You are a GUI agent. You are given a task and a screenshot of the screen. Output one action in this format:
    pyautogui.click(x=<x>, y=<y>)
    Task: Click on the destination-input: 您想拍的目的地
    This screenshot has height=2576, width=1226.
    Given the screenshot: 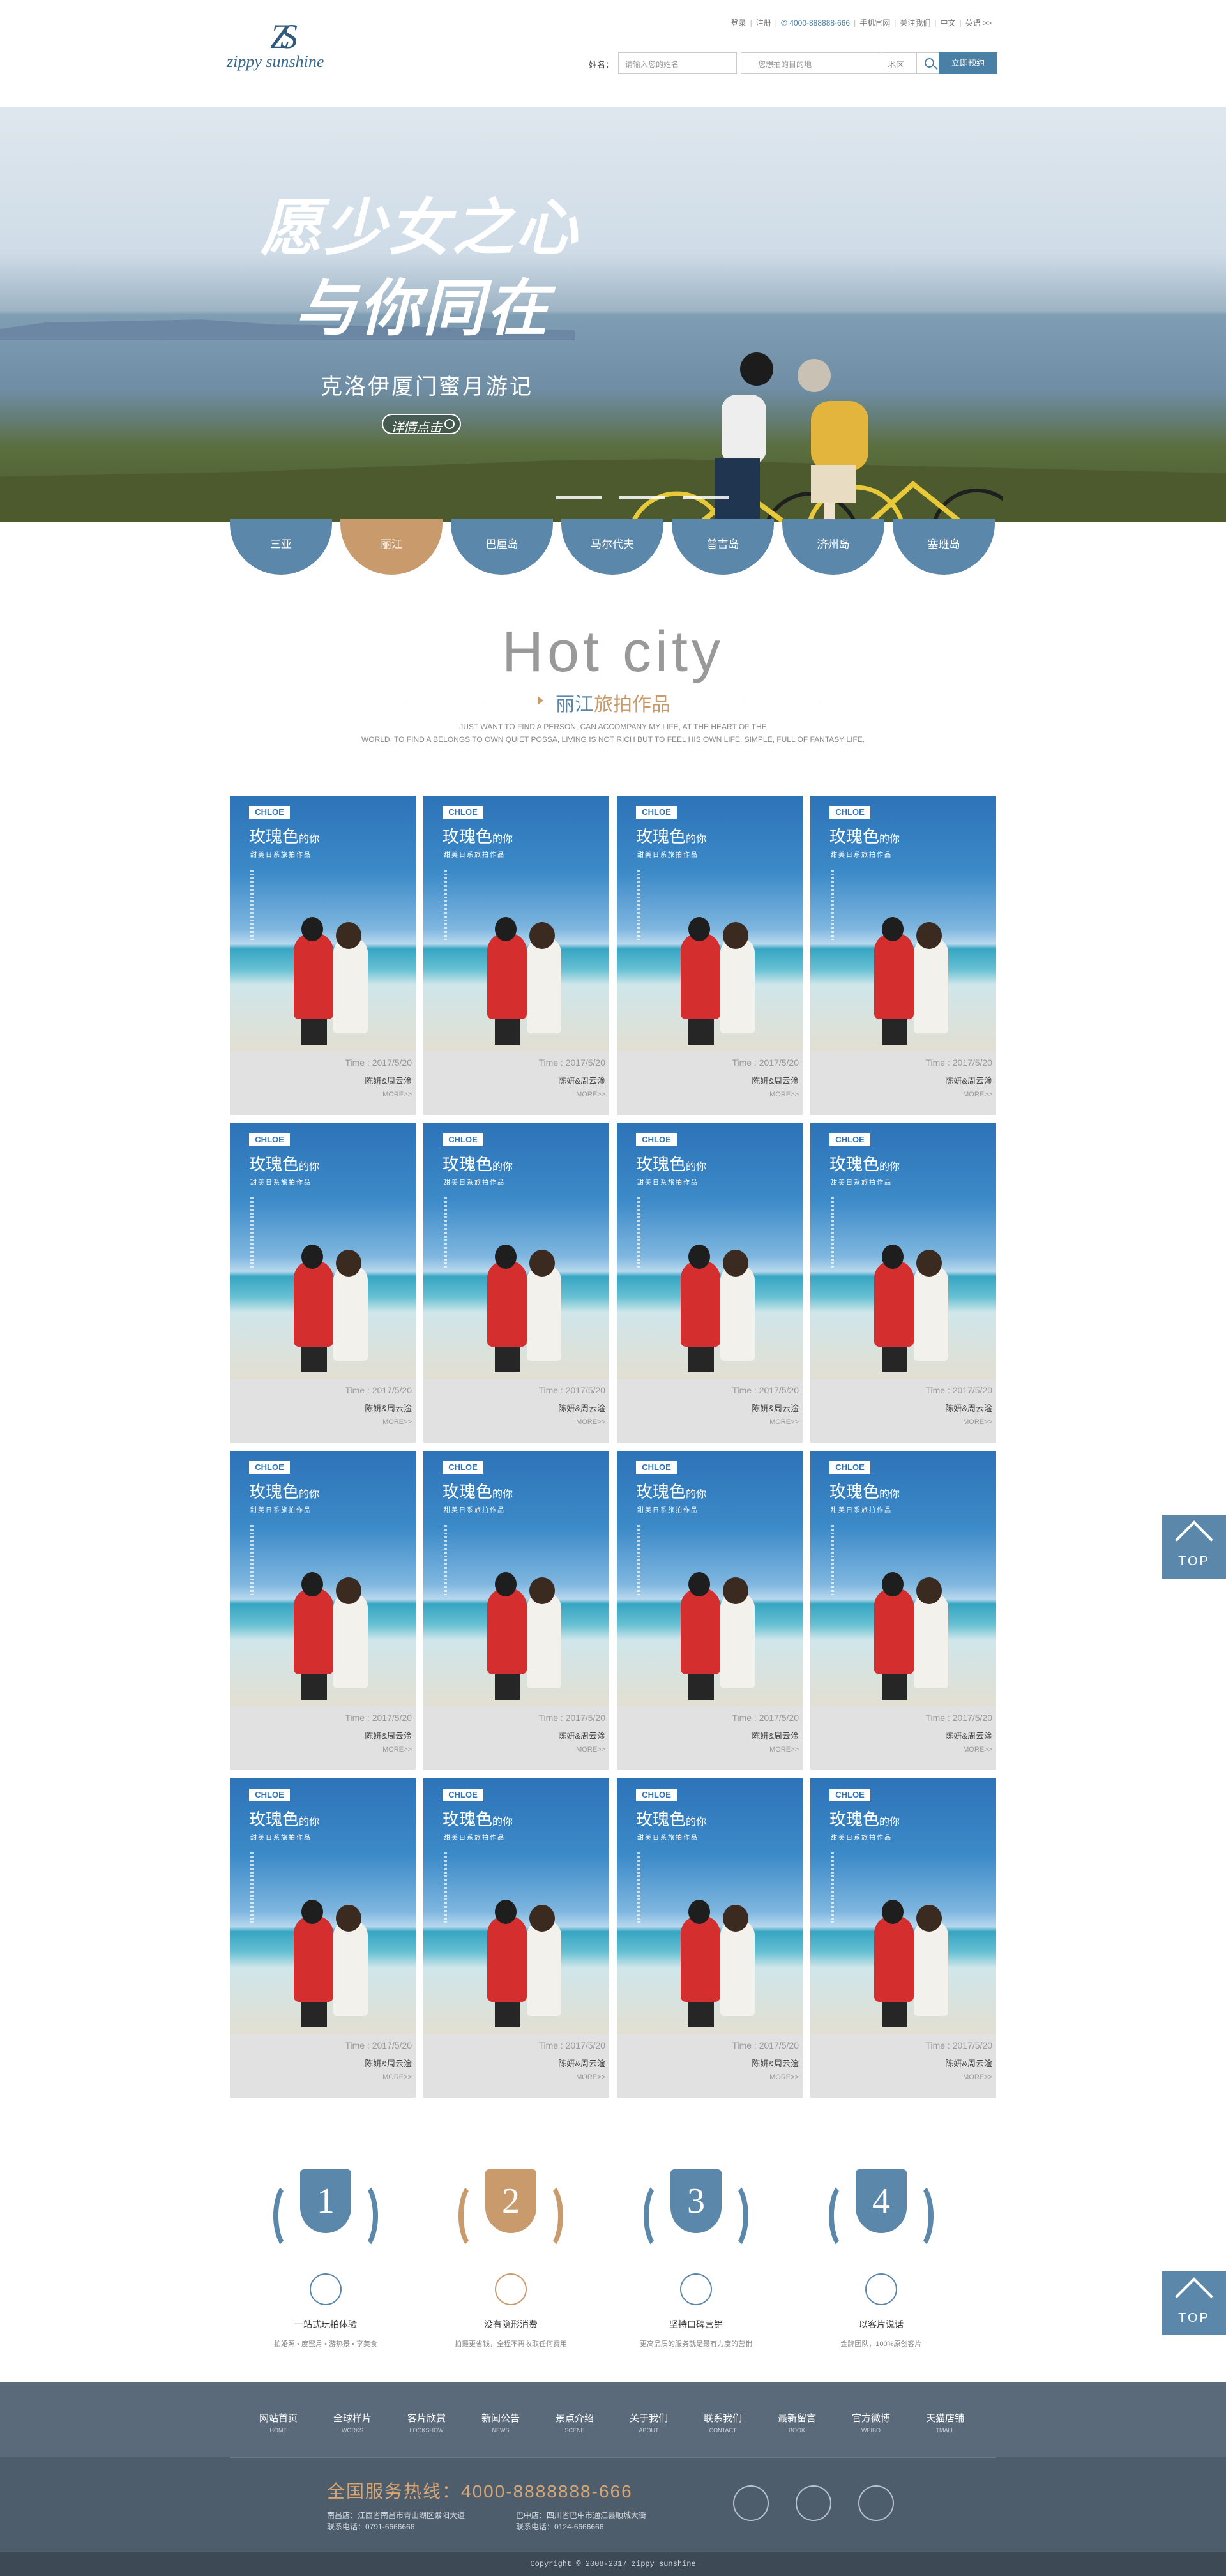 What is the action you would take?
    pyautogui.click(x=811, y=63)
    